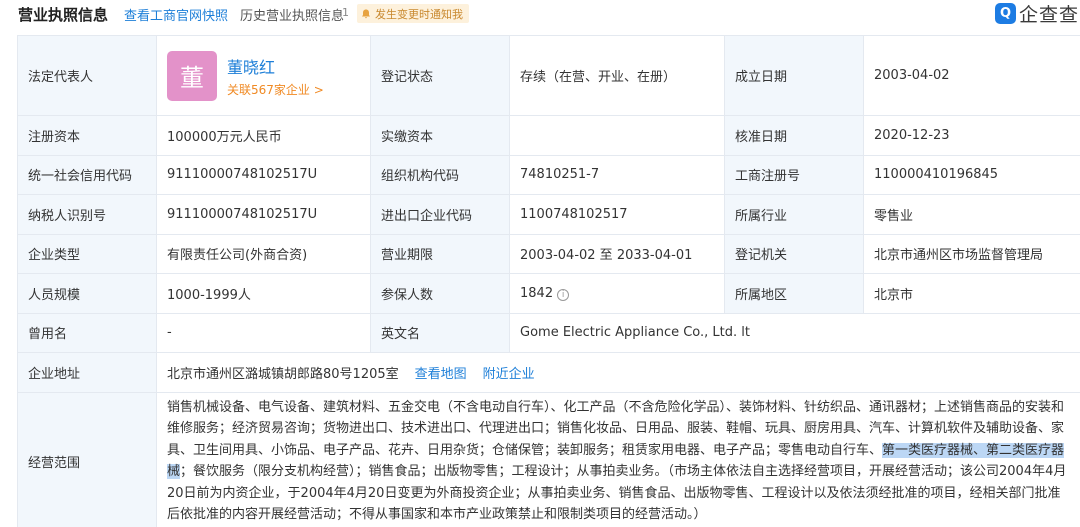 The image size is (1080, 527). Describe the element at coordinates (971, 253) in the screenshot. I see `authority-value: 北京市通州区市场监督管理局` at that location.